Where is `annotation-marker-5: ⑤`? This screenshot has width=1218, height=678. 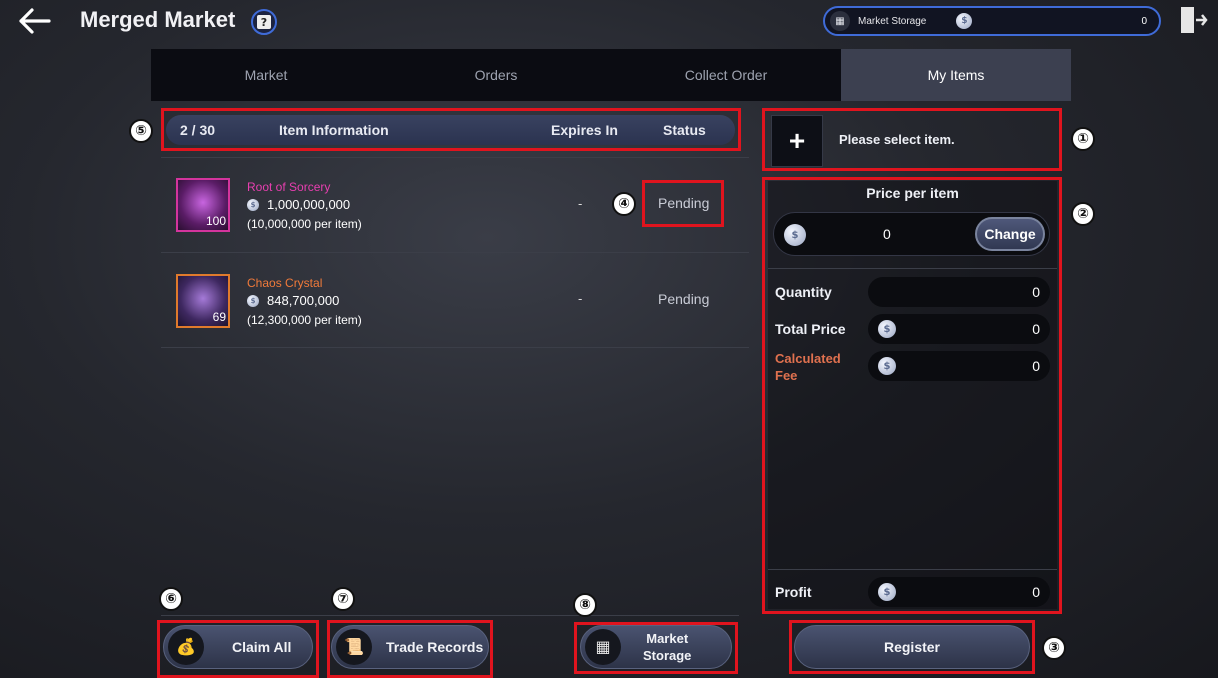 annotation-marker-5: ⑤ is located at coordinates (141, 131).